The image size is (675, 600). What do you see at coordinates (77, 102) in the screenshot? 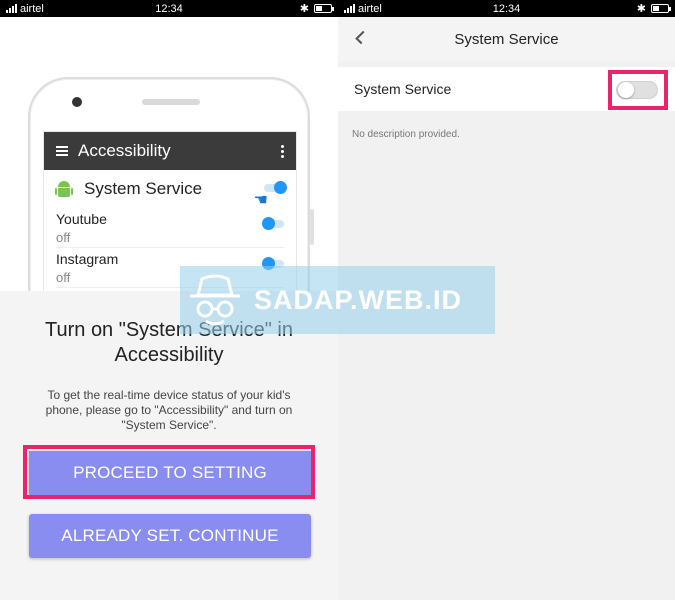
I see `camera-icon` at bounding box center [77, 102].